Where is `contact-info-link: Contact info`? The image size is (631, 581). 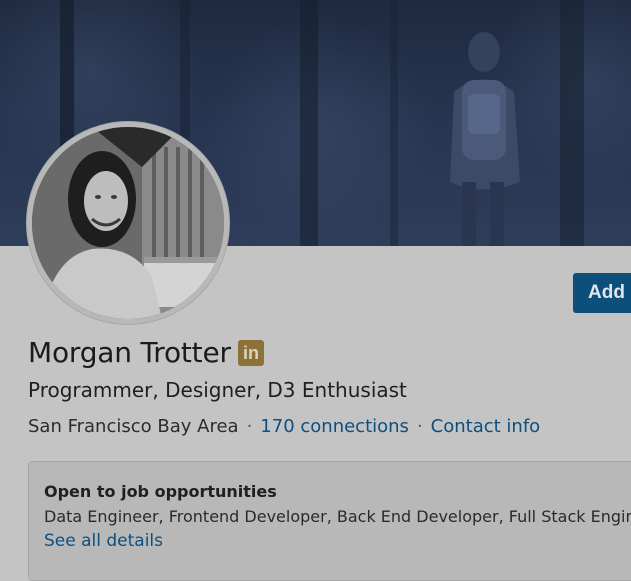
contact-info-link: Contact info is located at coordinates (486, 426).